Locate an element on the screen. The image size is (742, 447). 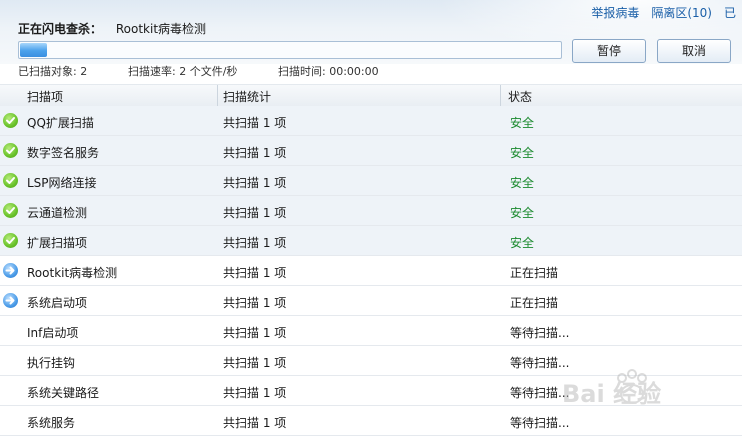
report-virus-link: 举报病毒 is located at coordinates (615, 12).